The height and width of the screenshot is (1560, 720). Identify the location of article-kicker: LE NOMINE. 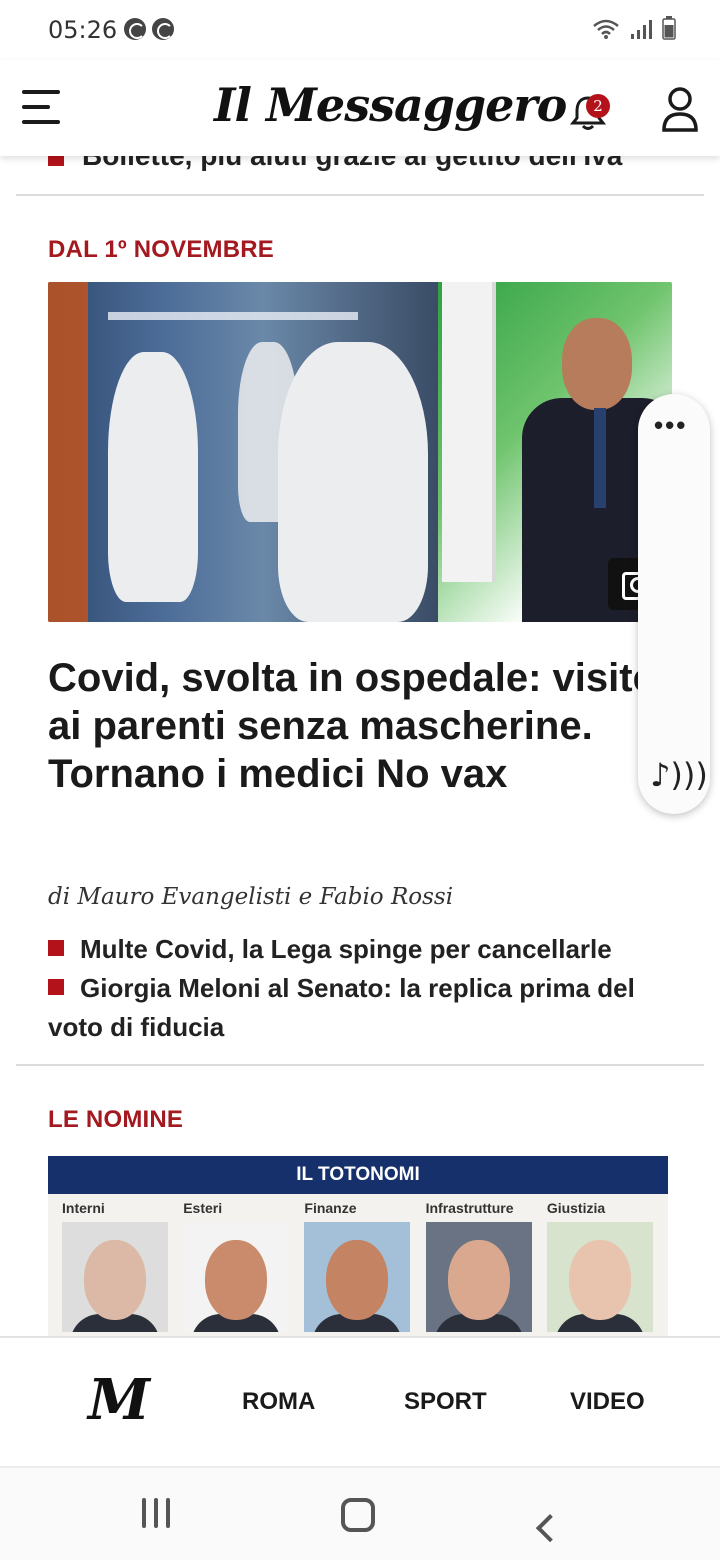
(115, 1120).